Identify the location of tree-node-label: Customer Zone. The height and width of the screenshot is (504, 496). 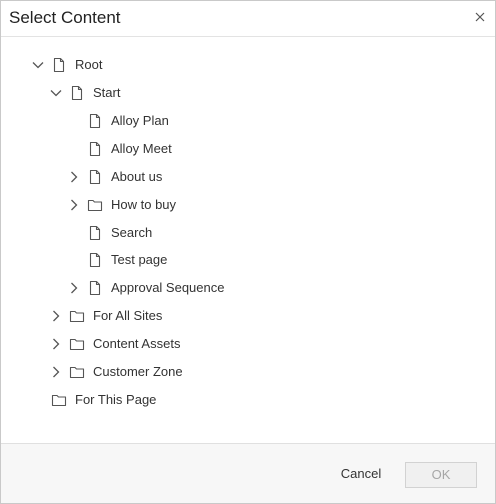
(138, 371).